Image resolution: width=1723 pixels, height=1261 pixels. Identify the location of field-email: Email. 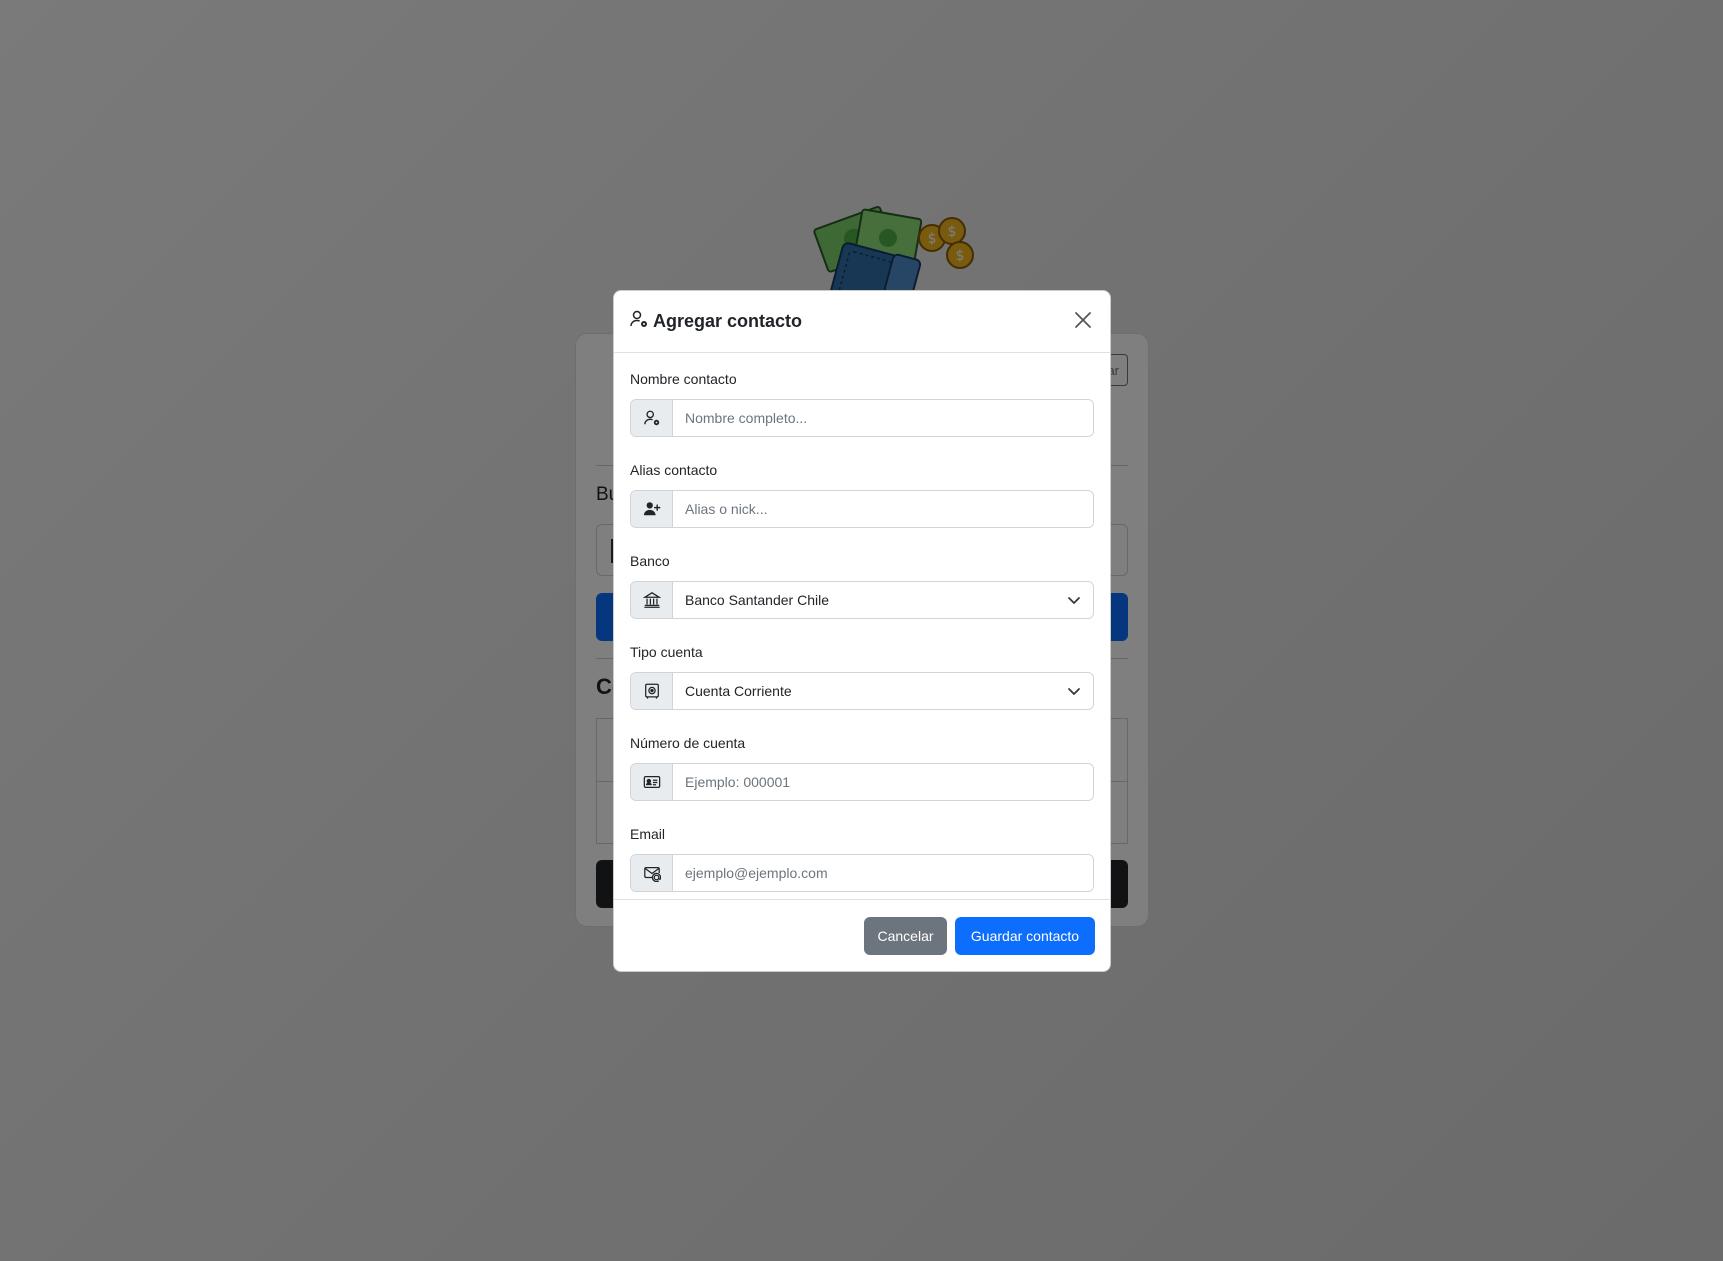
(862, 859).